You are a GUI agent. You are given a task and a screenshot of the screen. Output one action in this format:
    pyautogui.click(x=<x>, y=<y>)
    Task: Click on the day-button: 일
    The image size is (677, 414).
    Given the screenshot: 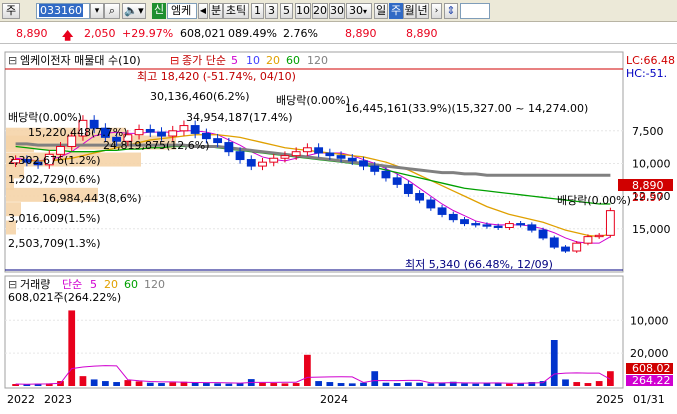 What is the action you would take?
    pyautogui.click(x=381, y=11)
    